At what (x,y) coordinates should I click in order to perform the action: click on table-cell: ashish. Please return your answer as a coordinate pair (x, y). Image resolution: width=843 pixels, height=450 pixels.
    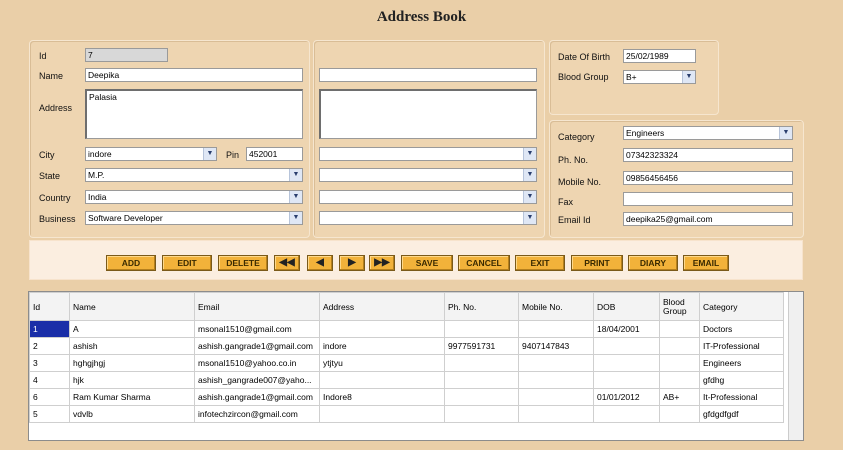
    Looking at the image, I should click on (132, 346).